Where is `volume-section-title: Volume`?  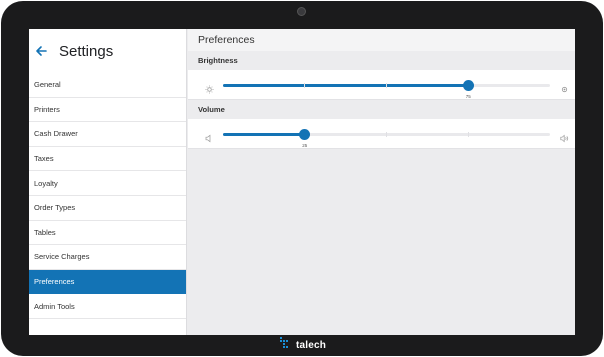 volume-section-title: Volume is located at coordinates (381, 109).